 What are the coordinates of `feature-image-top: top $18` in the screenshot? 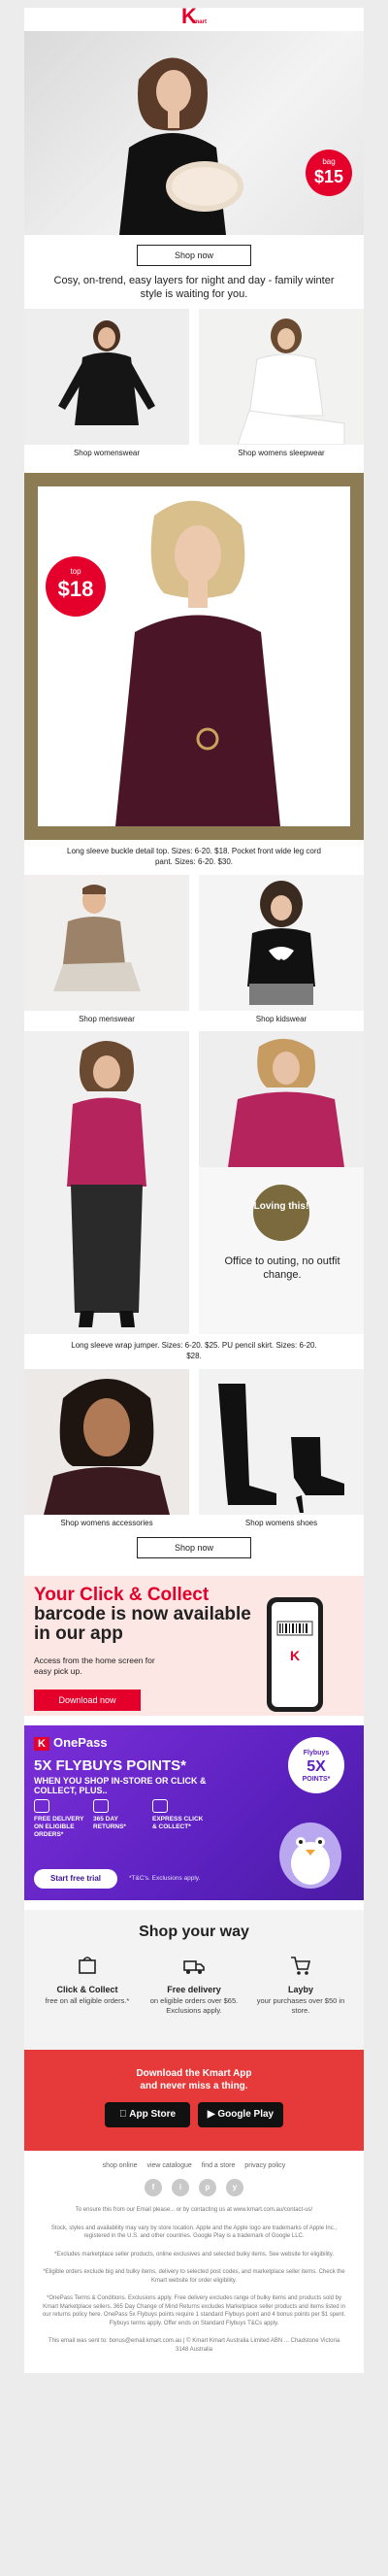 It's located at (194, 656).